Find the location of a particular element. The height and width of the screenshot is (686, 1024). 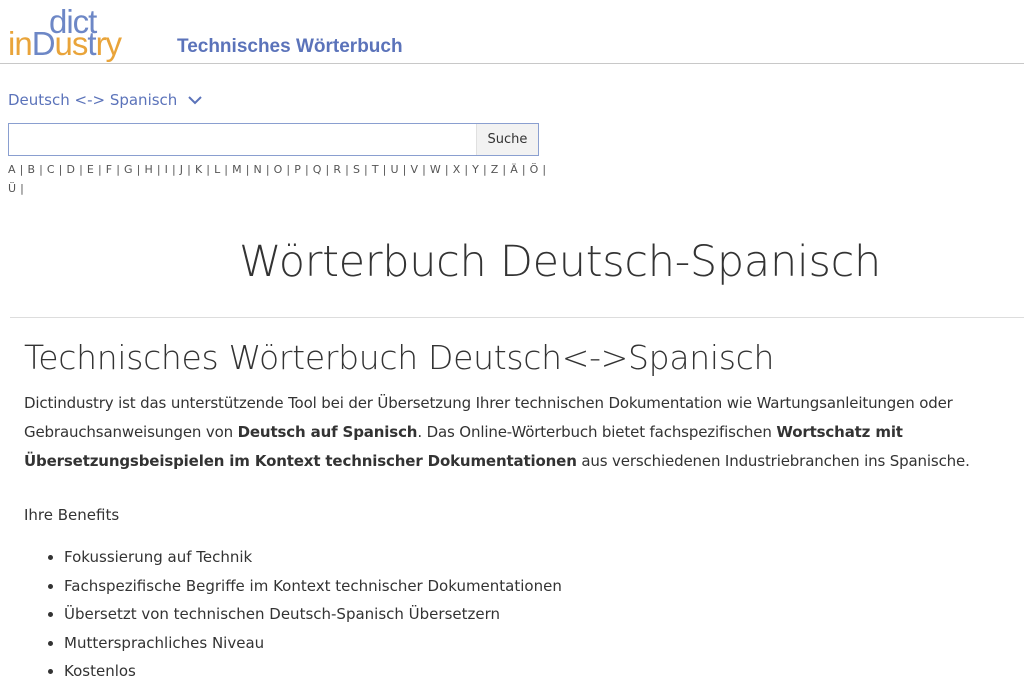

logo-in: in is located at coordinates (20, 43).